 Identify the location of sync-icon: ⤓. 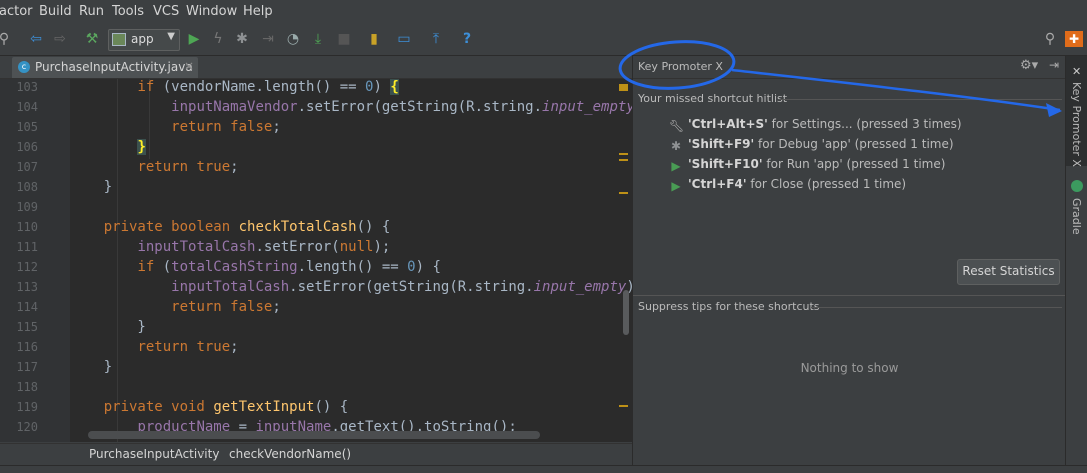
(318, 39).